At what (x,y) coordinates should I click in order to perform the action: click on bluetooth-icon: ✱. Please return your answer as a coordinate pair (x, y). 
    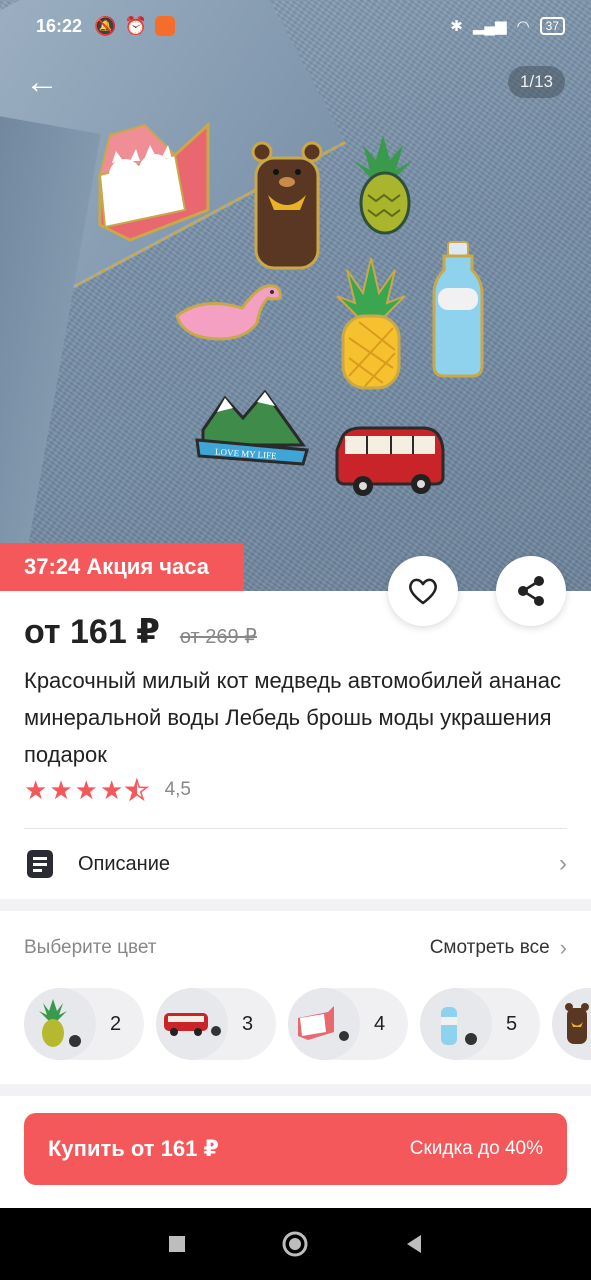
    Looking at the image, I should click on (456, 26).